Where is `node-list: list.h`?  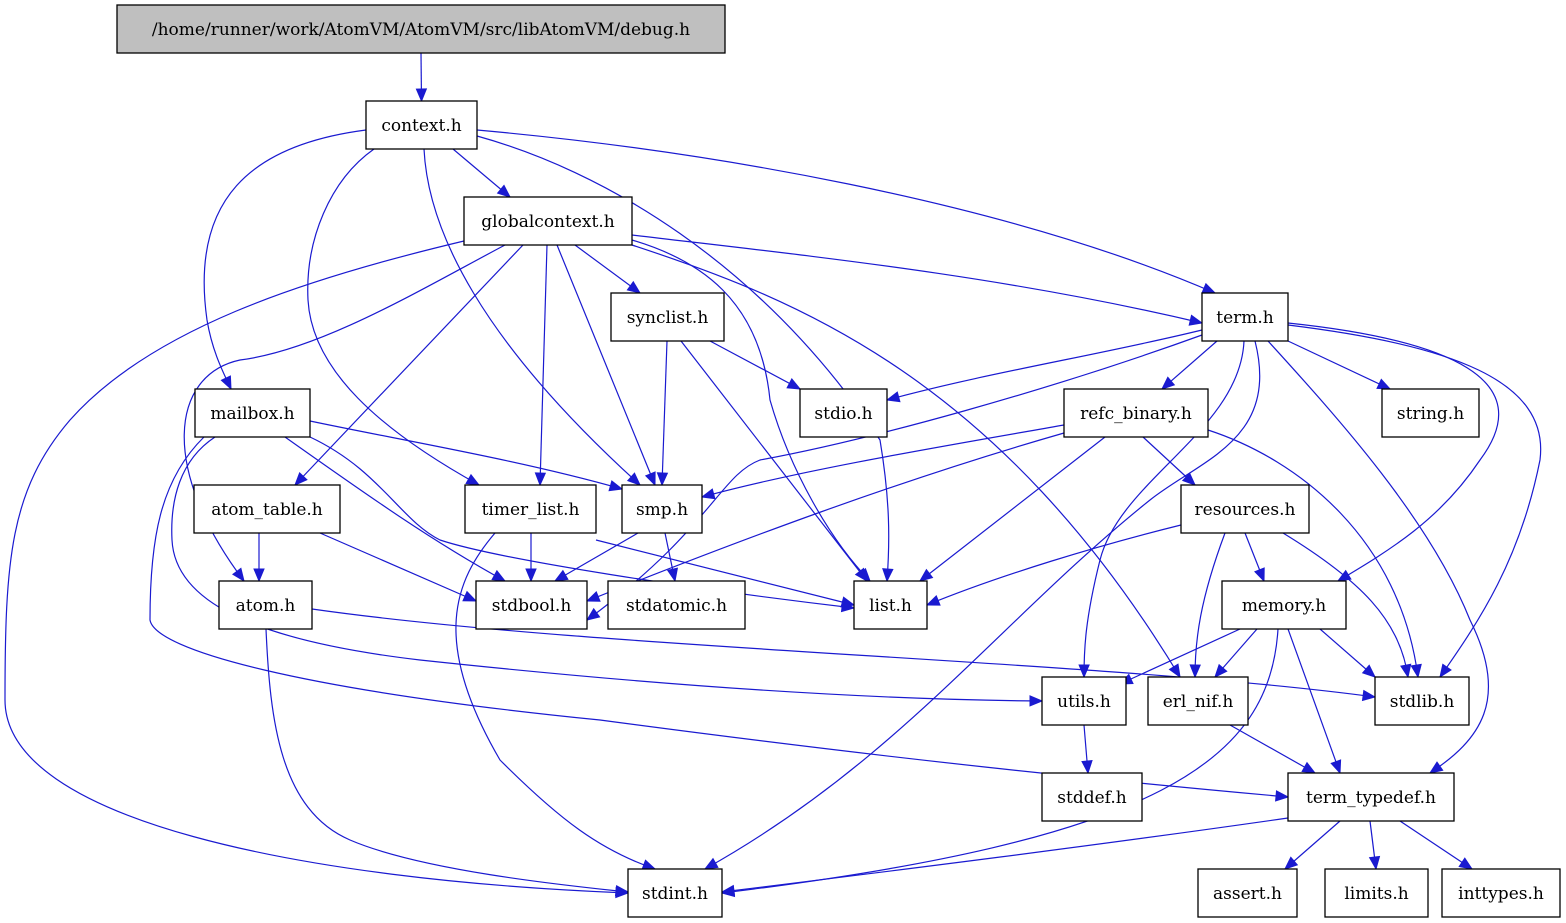
node-list: list.h is located at coordinates (890, 605).